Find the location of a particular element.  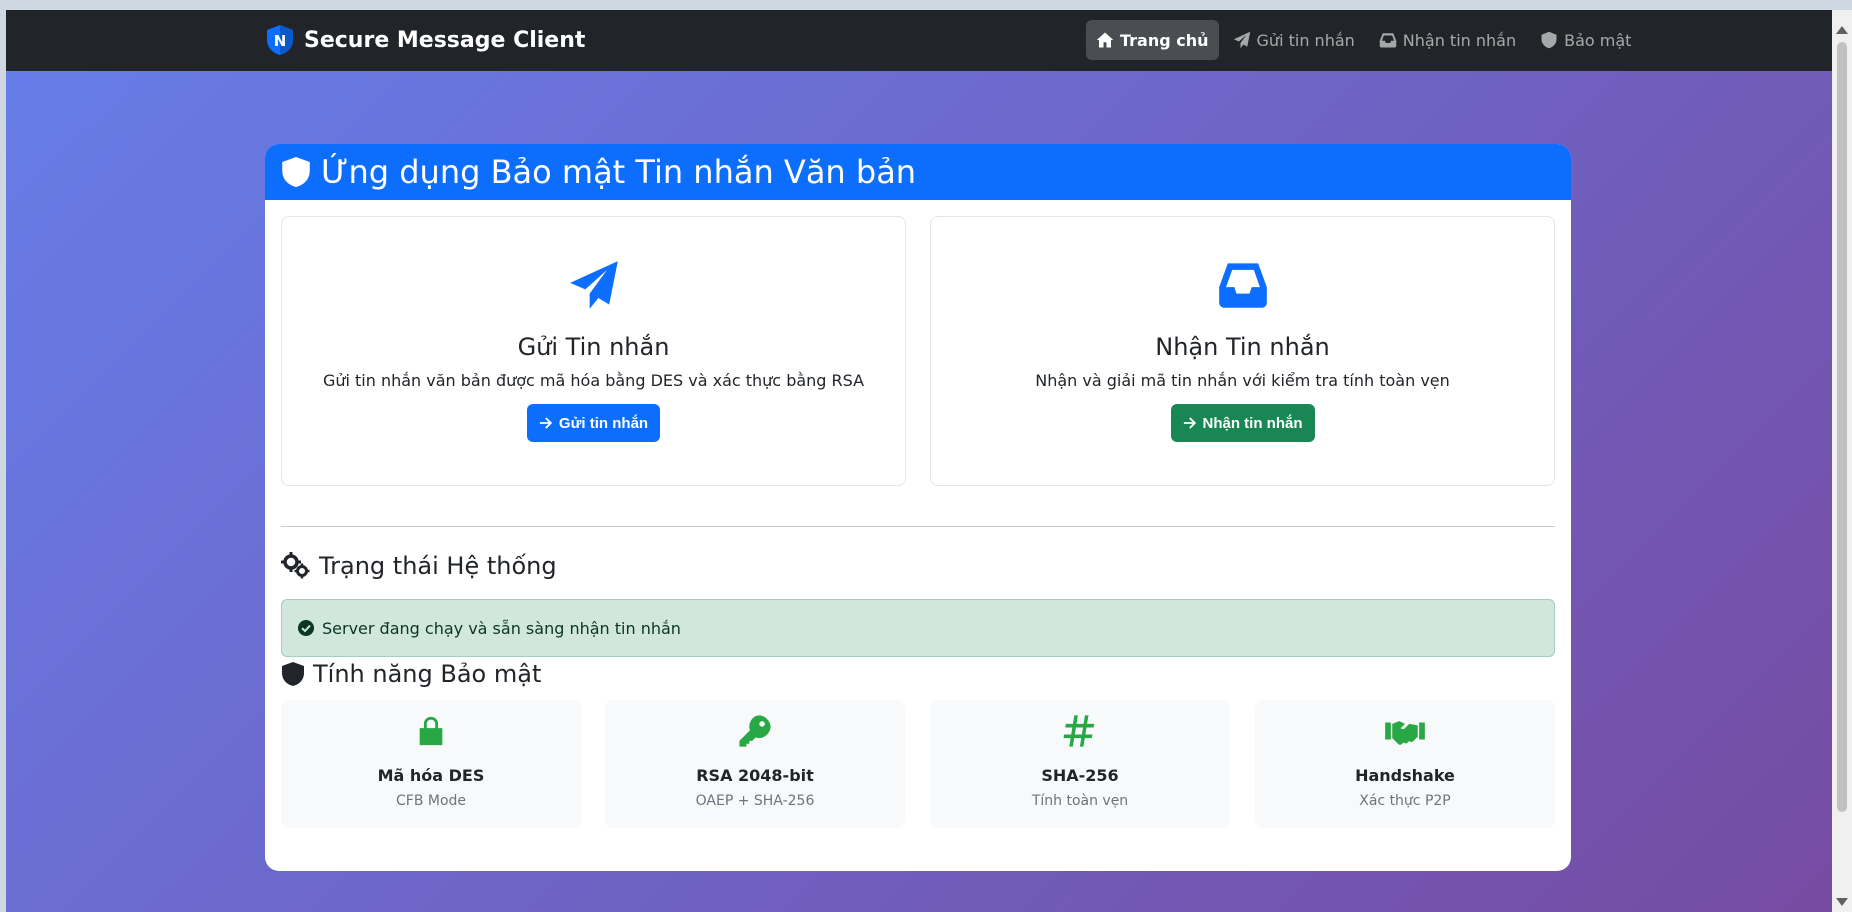

nav-link-send: Gửi tin nhắn is located at coordinates (1294, 40).